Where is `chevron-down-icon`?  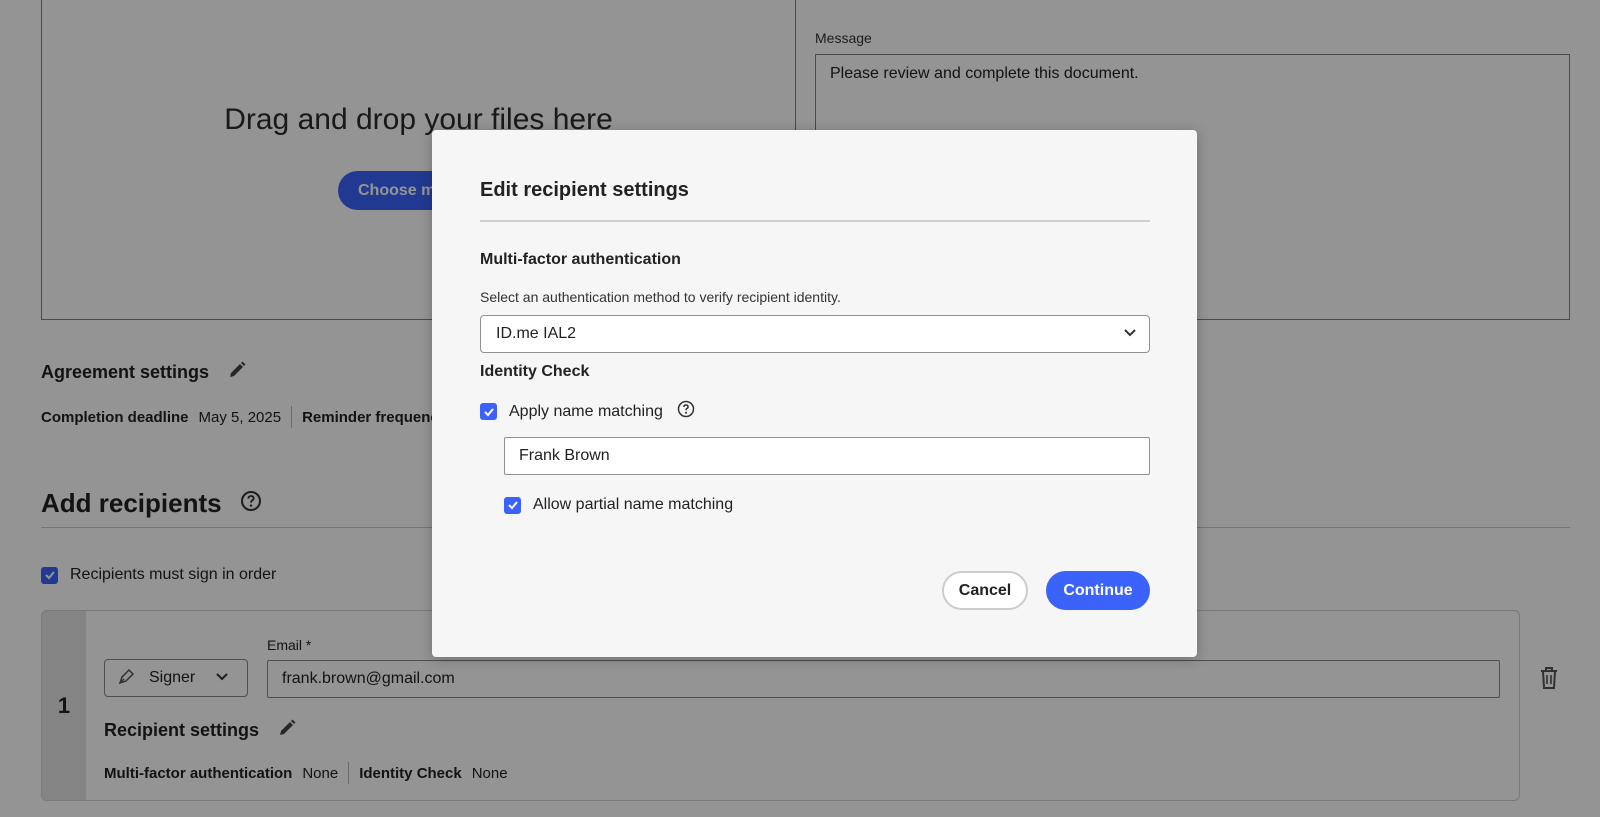
chevron-down-icon is located at coordinates (1130, 334).